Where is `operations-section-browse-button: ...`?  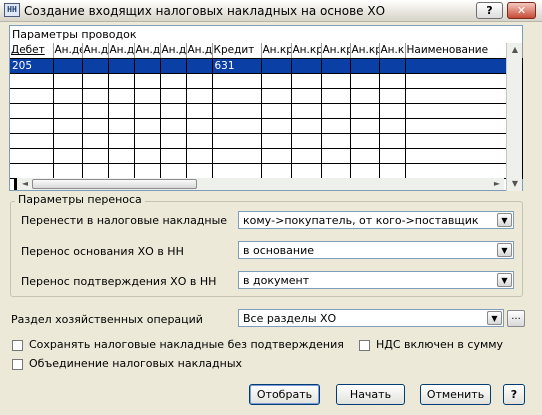 operations-section-browse-button: ... is located at coordinates (516, 318).